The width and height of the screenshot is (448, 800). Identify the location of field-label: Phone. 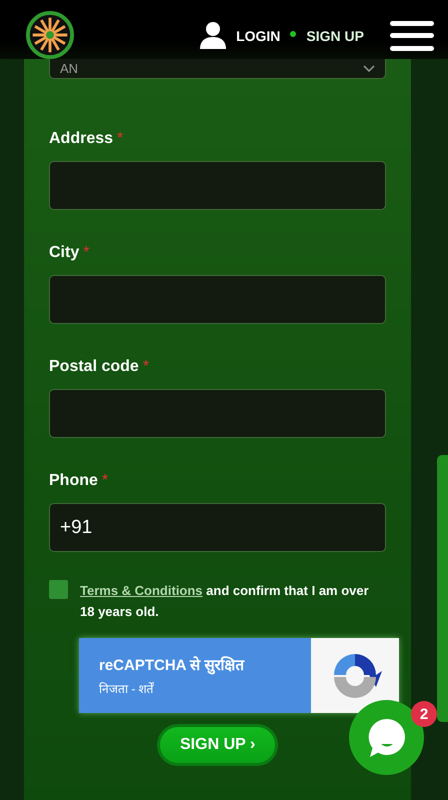
(73, 481).